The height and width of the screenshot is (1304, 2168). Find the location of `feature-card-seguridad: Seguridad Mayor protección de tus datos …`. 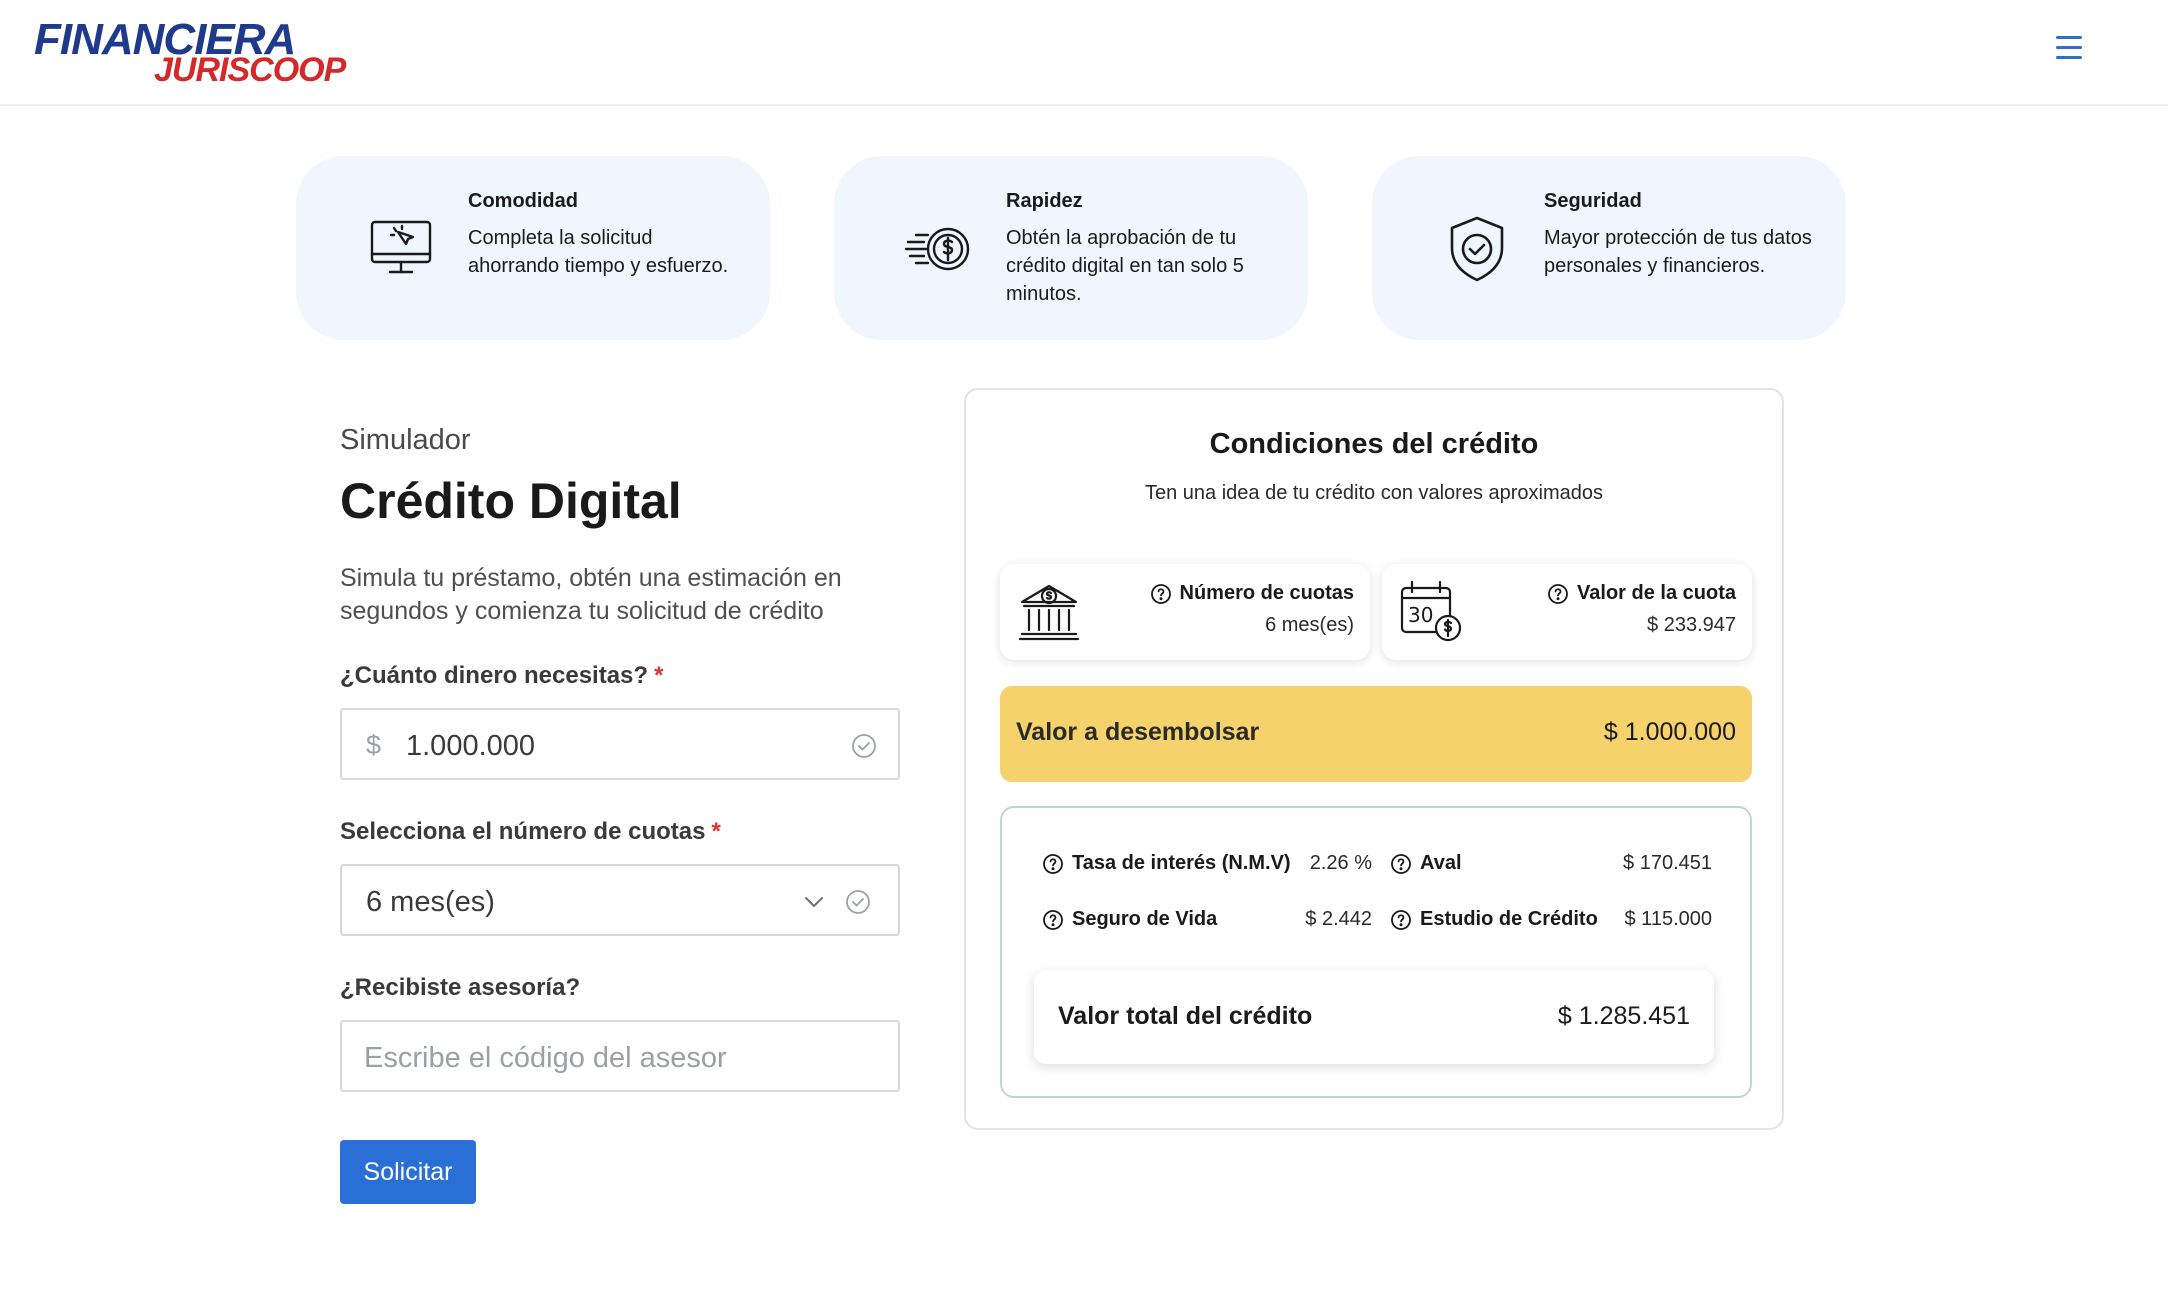

feature-card-seguridad: Seguridad Mayor protección de tus datos … is located at coordinates (1609, 248).